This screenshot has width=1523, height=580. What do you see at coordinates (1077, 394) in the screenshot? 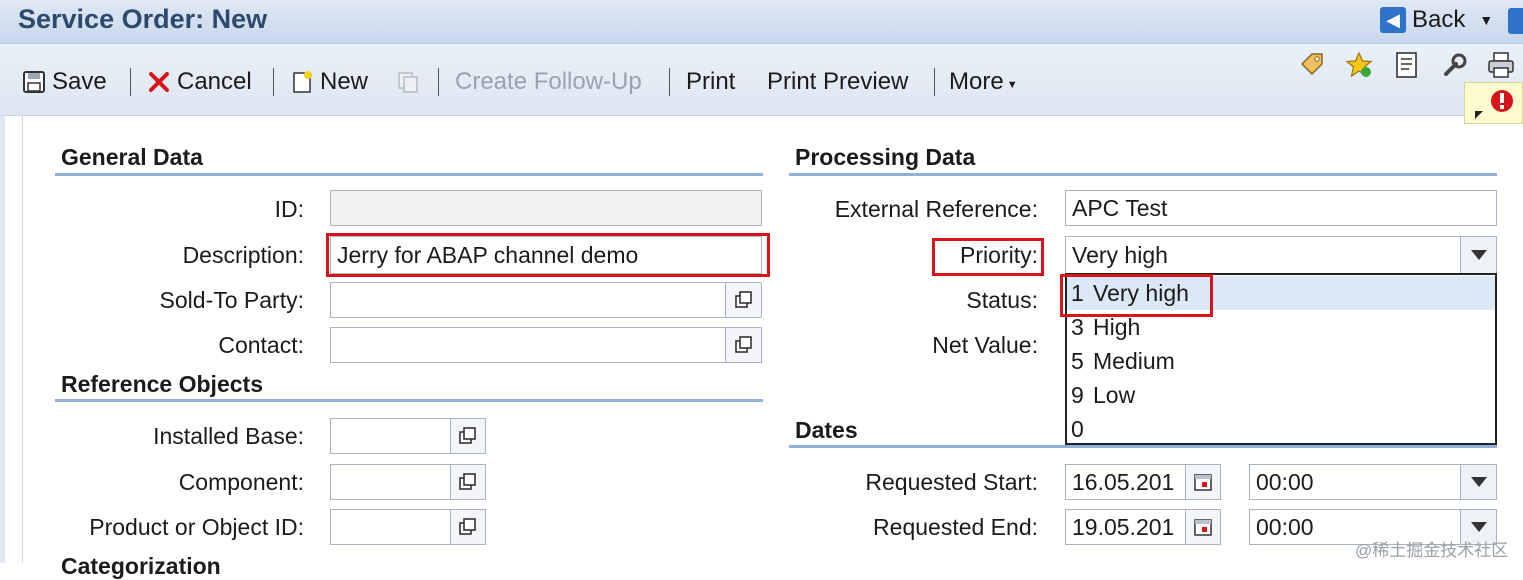
I see `option-key: 9` at bounding box center [1077, 394].